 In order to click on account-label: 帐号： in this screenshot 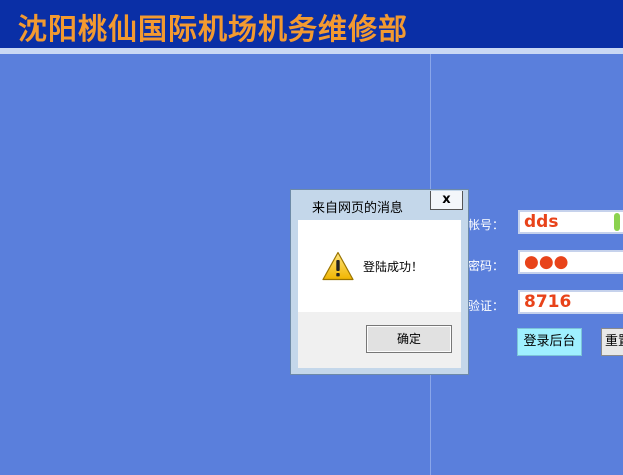, I will do `click(486, 225)`.